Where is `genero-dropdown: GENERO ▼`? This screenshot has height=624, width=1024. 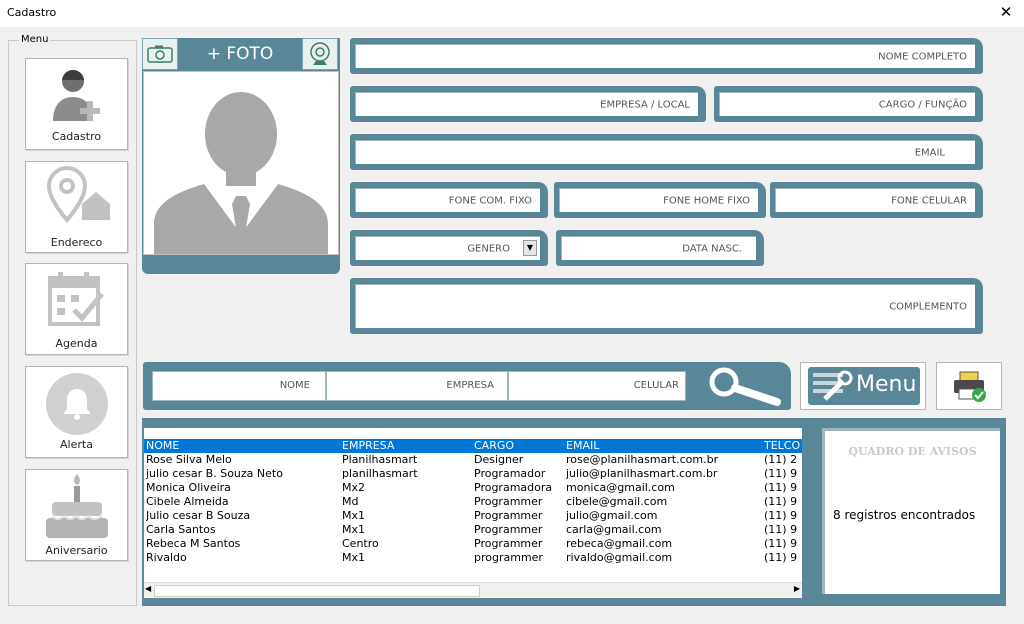
genero-dropdown: GENERO ▼ is located at coordinates (449, 248).